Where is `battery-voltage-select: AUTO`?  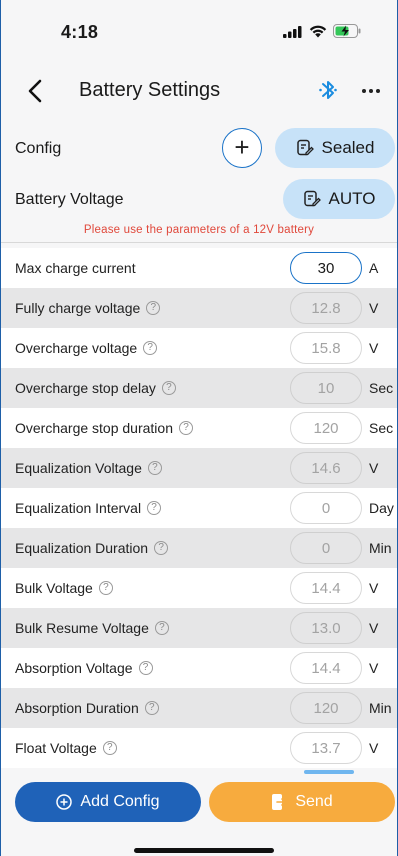
battery-voltage-select: AUTO is located at coordinates (339, 199).